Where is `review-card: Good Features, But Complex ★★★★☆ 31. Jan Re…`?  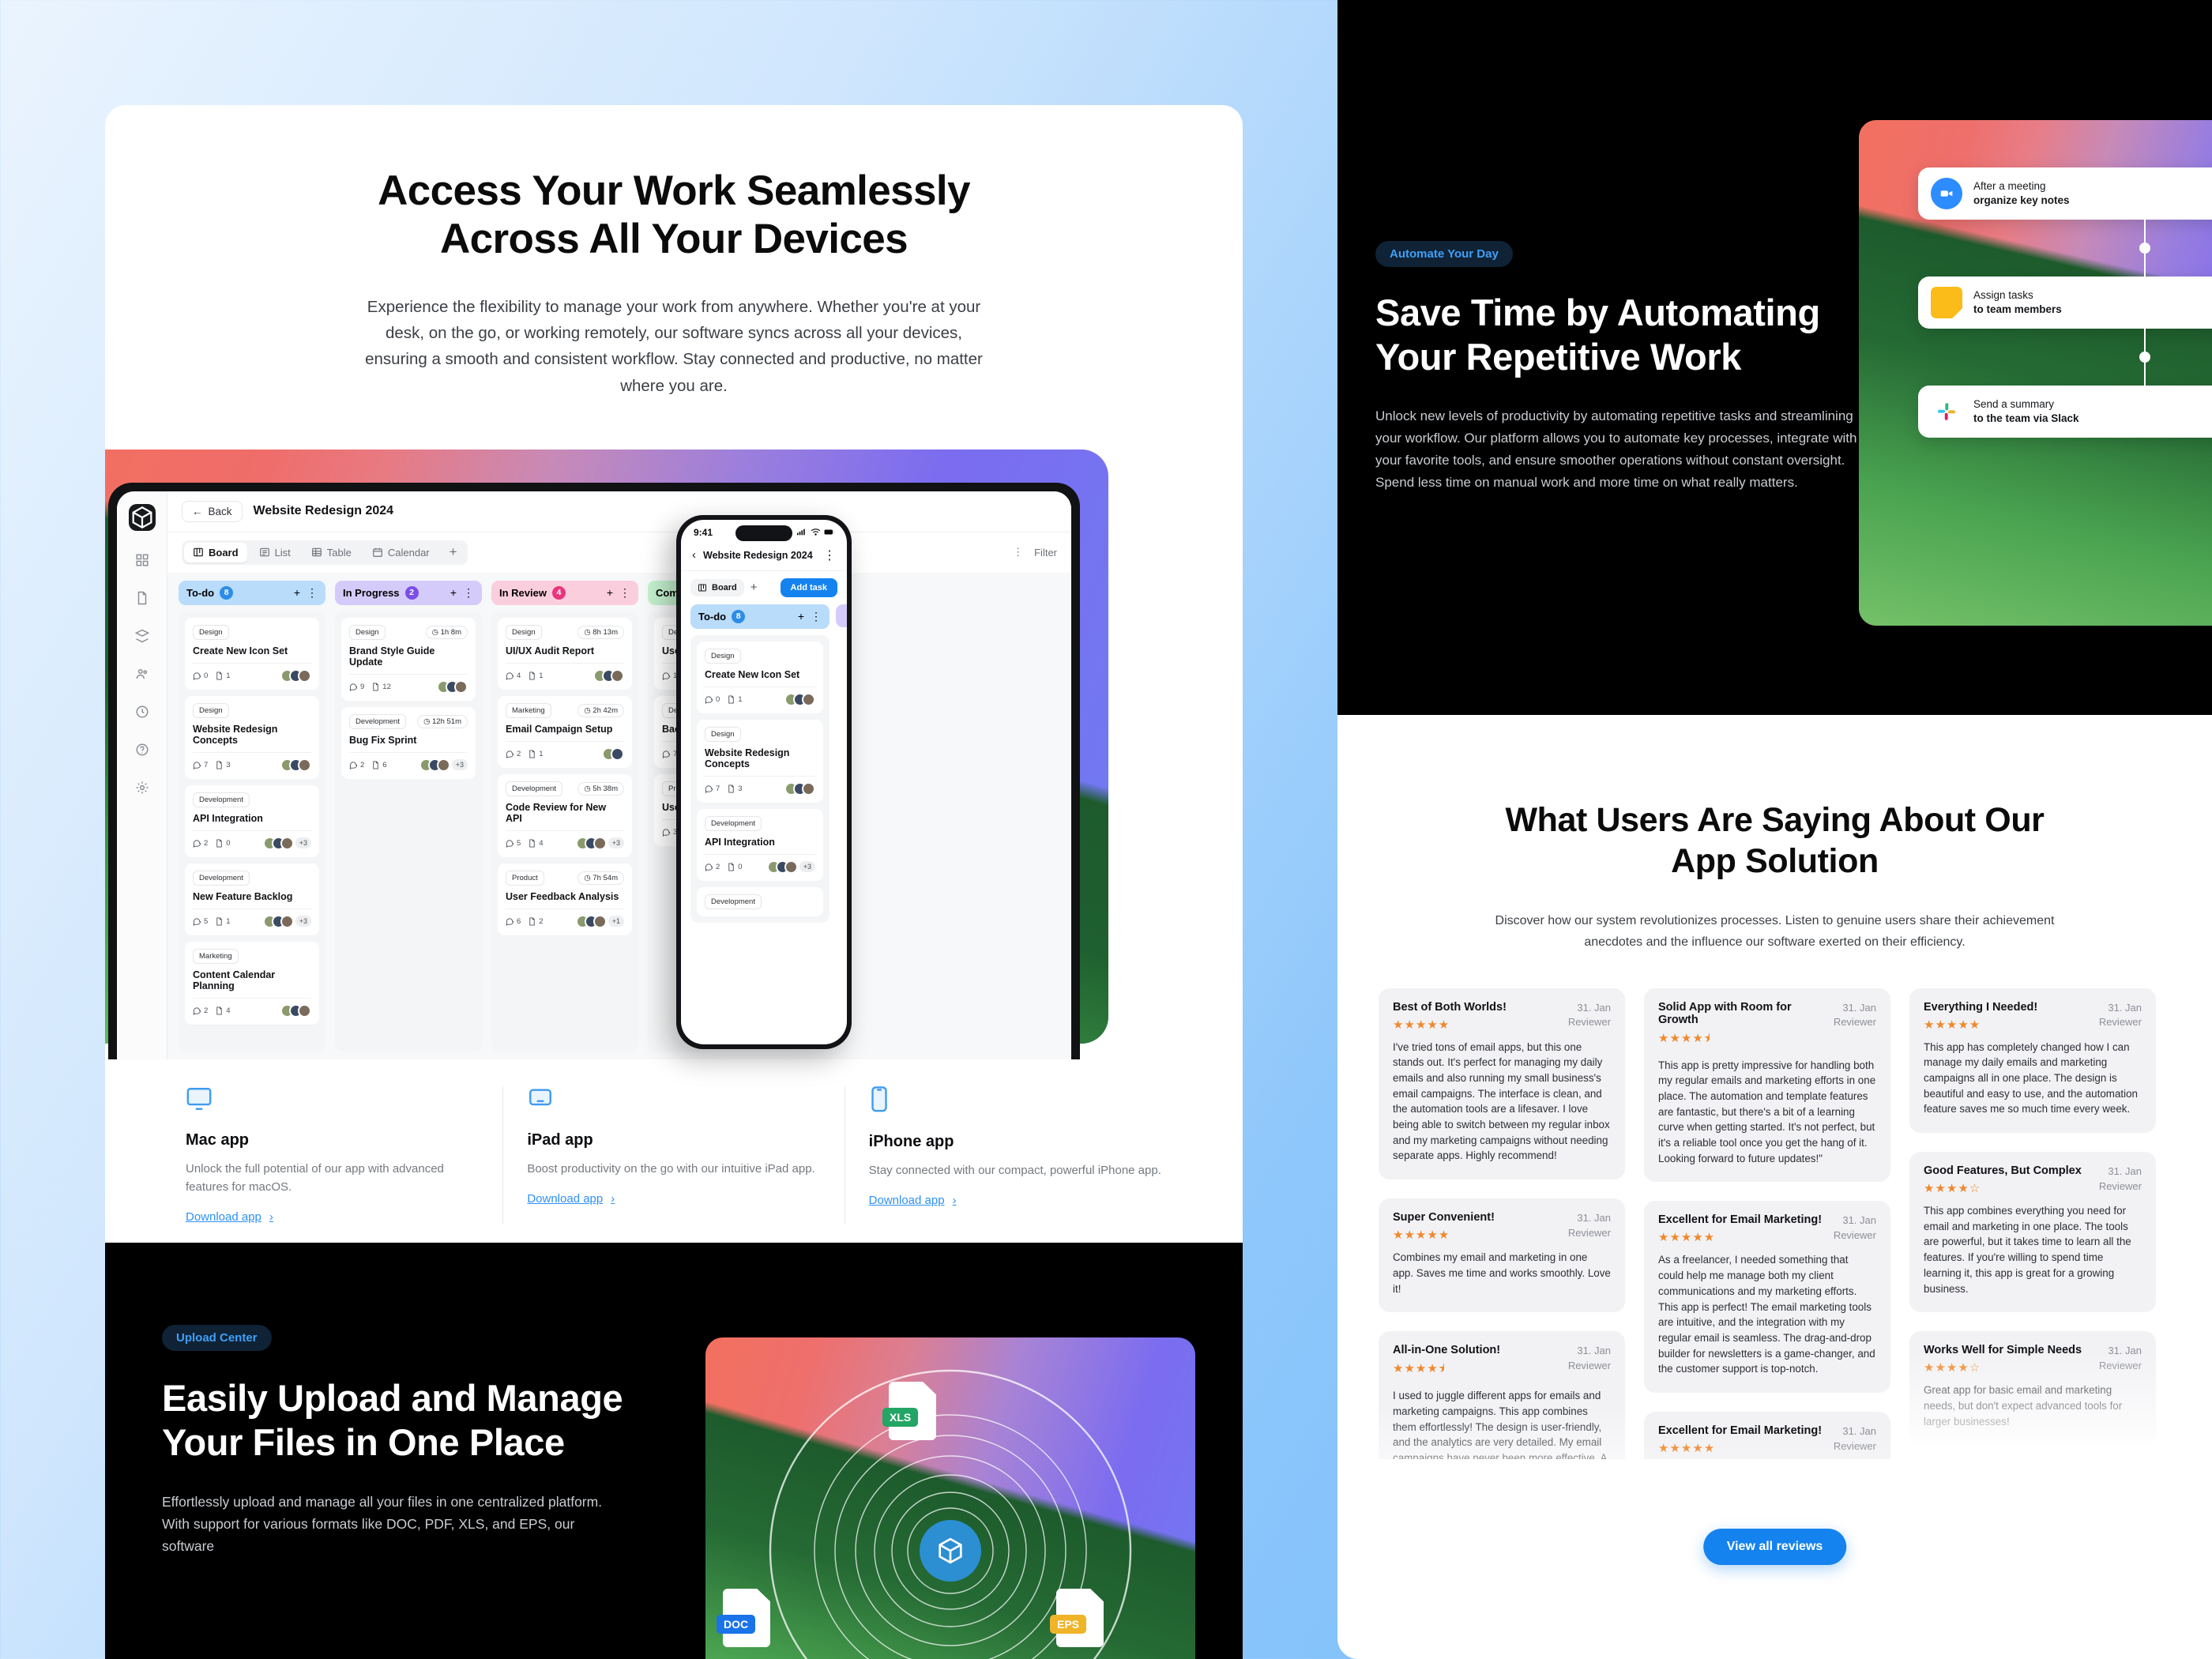 review-card: Good Features, But Complex ★★★★☆ 31. Jan Re… is located at coordinates (2033, 1232).